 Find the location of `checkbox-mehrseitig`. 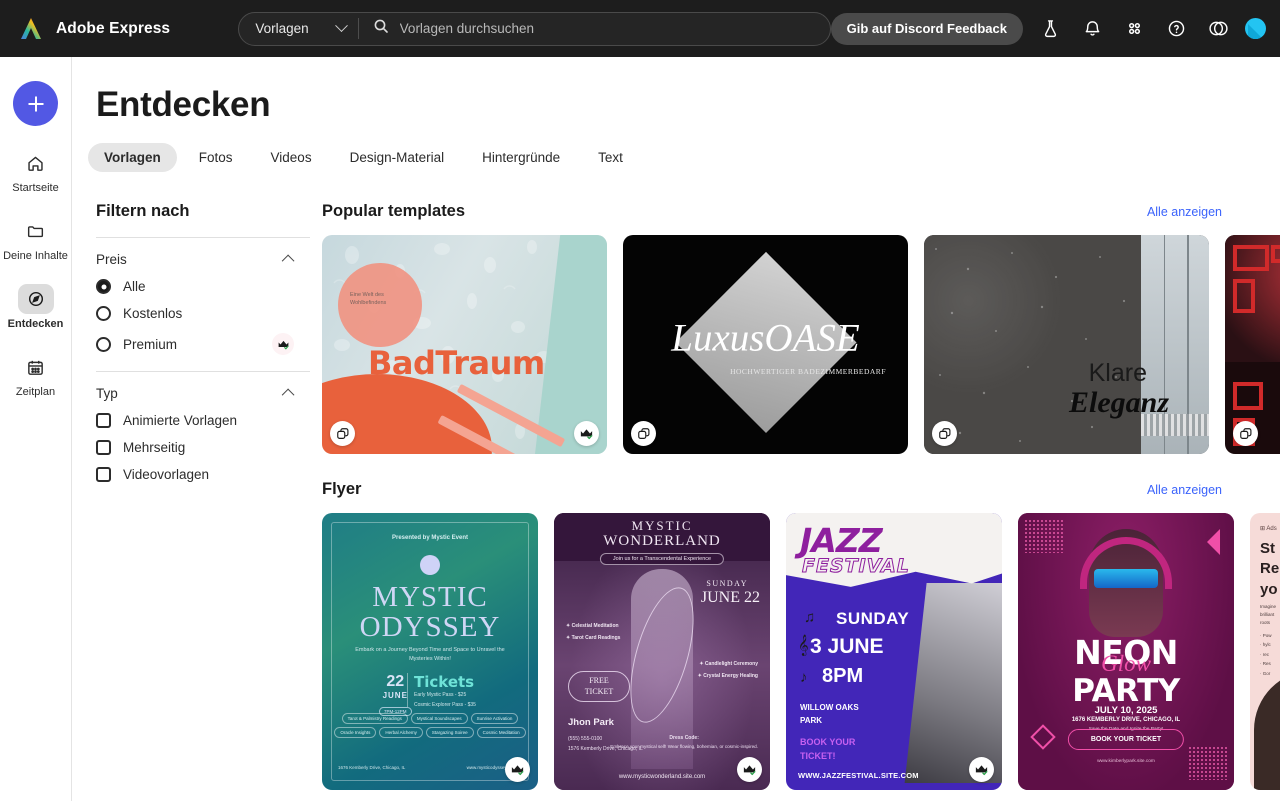

checkbox-mehrseitig is located at coordinates (103, 447).